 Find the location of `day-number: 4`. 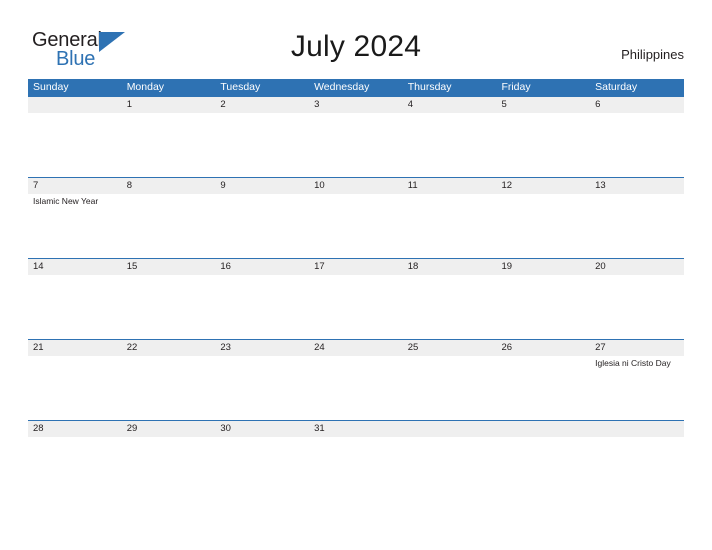

day-number: 4 is located at coordinates (450, 105).